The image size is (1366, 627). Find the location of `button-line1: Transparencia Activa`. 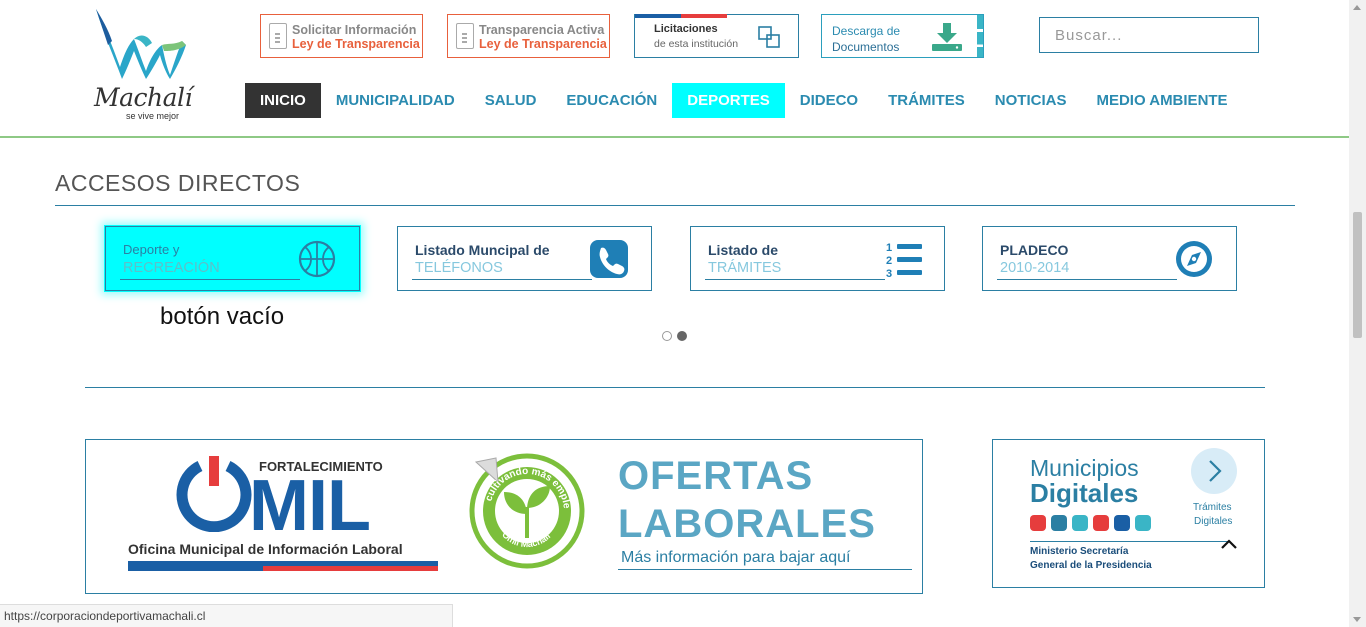

button-line1: Transparencia Activa is located at coordinates (542, 30).